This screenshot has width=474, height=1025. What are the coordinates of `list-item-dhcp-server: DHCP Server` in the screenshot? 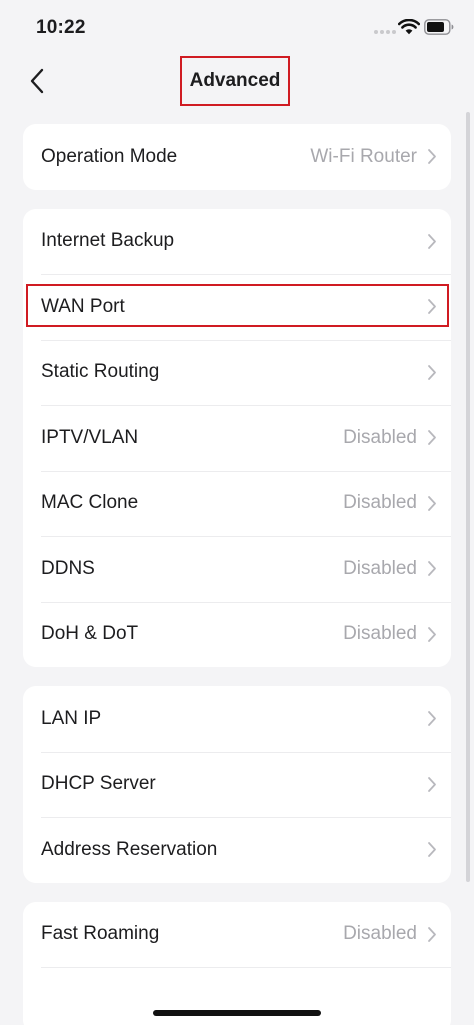 It's located at (237, 784).